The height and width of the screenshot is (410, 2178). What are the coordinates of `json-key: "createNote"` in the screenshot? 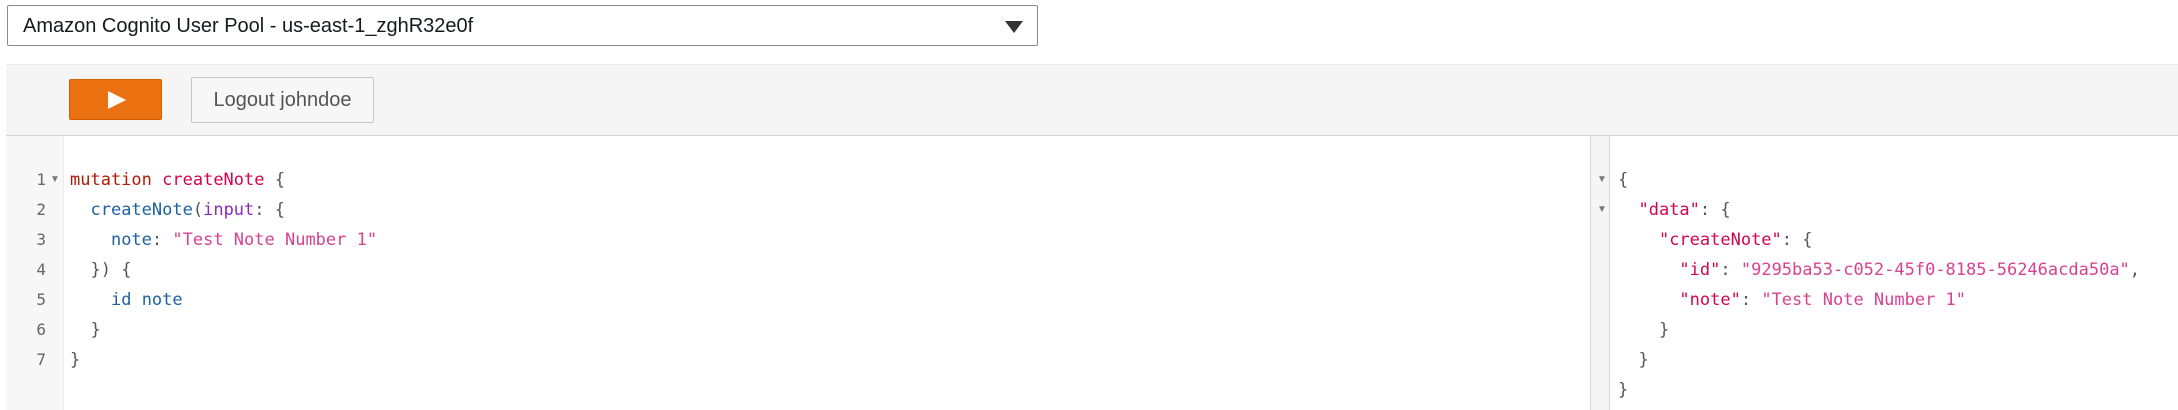 It's located at (1720, 240).